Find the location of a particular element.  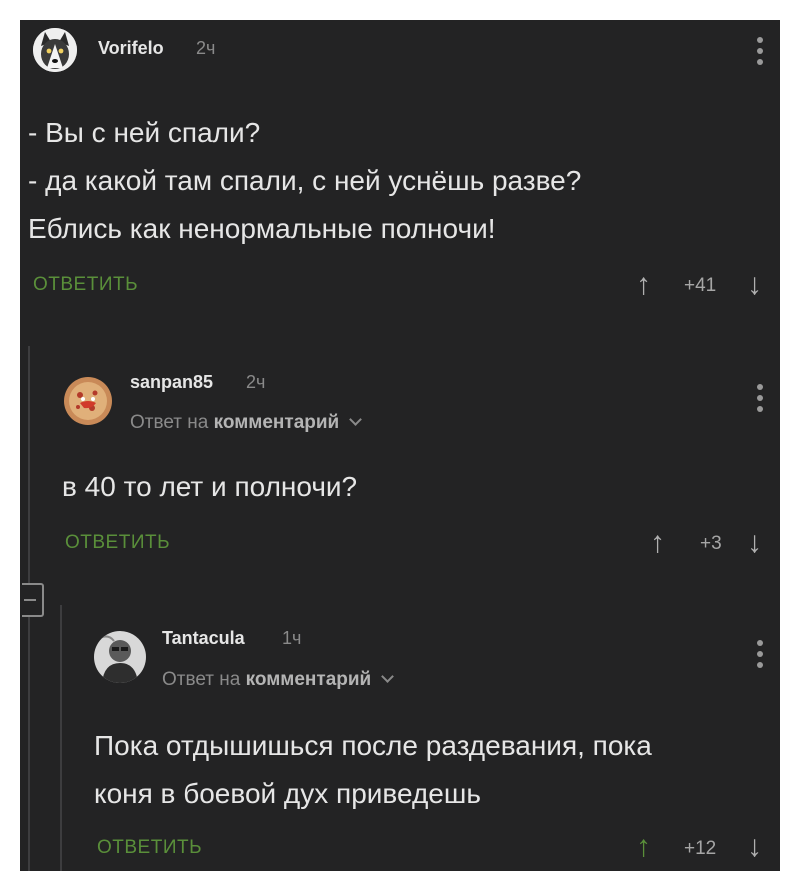

comment-username: Tantacula is located at coordinates (203, 638).